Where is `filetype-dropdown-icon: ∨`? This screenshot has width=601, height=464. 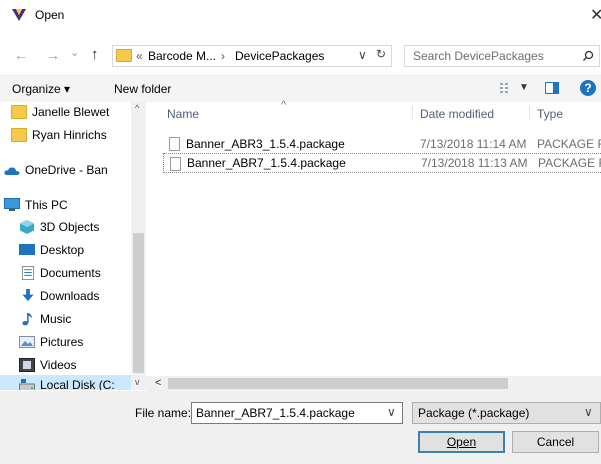 filetype-dropdown-icon: ∨ is located at coordinates (588, 412).